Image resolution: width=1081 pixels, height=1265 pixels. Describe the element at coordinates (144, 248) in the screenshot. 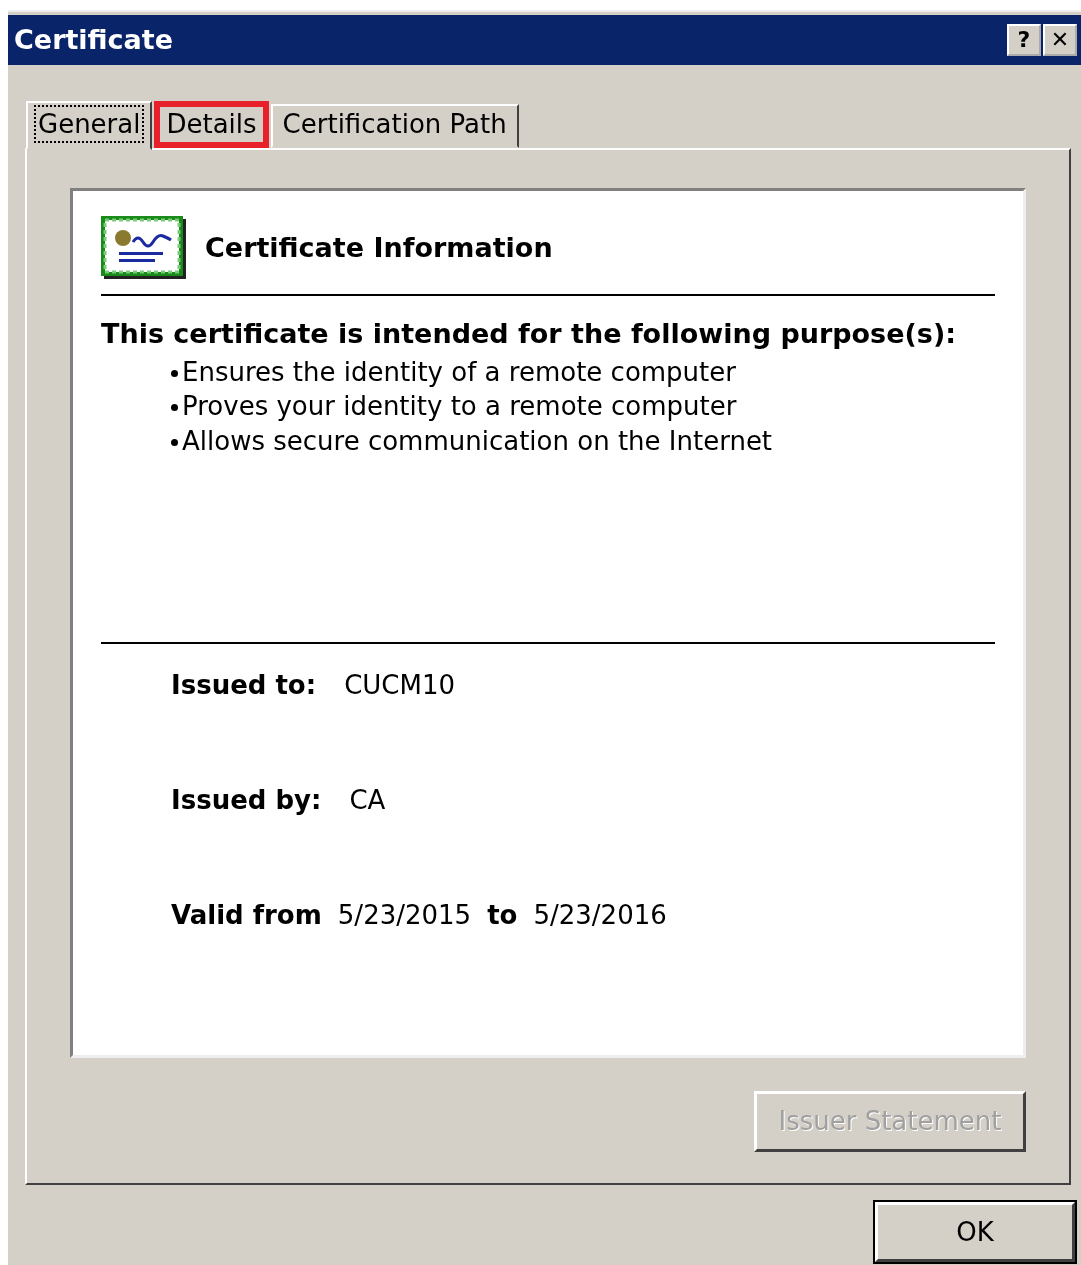

I see `certificate-icon` at that location.